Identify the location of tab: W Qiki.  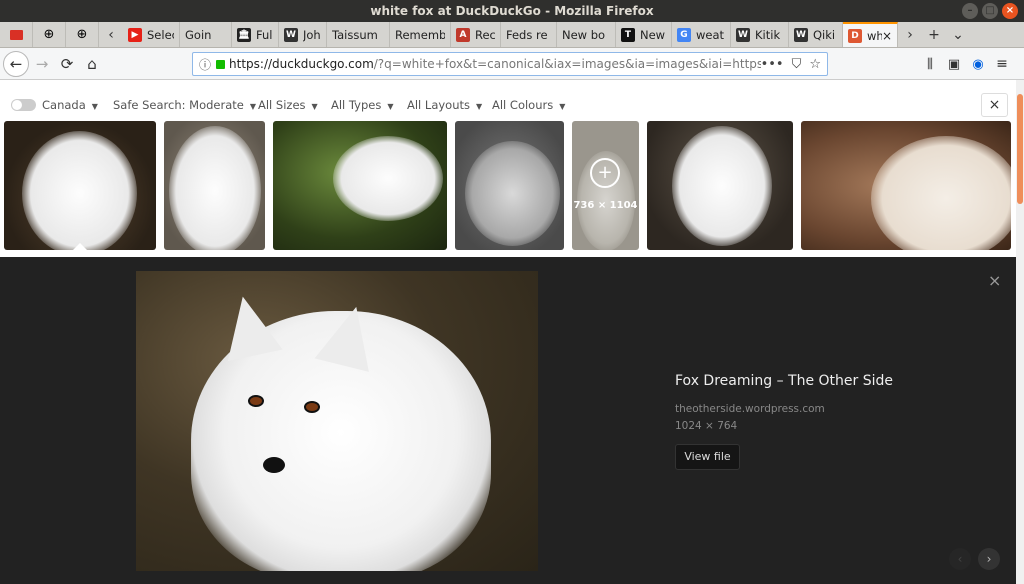
(816, 34).